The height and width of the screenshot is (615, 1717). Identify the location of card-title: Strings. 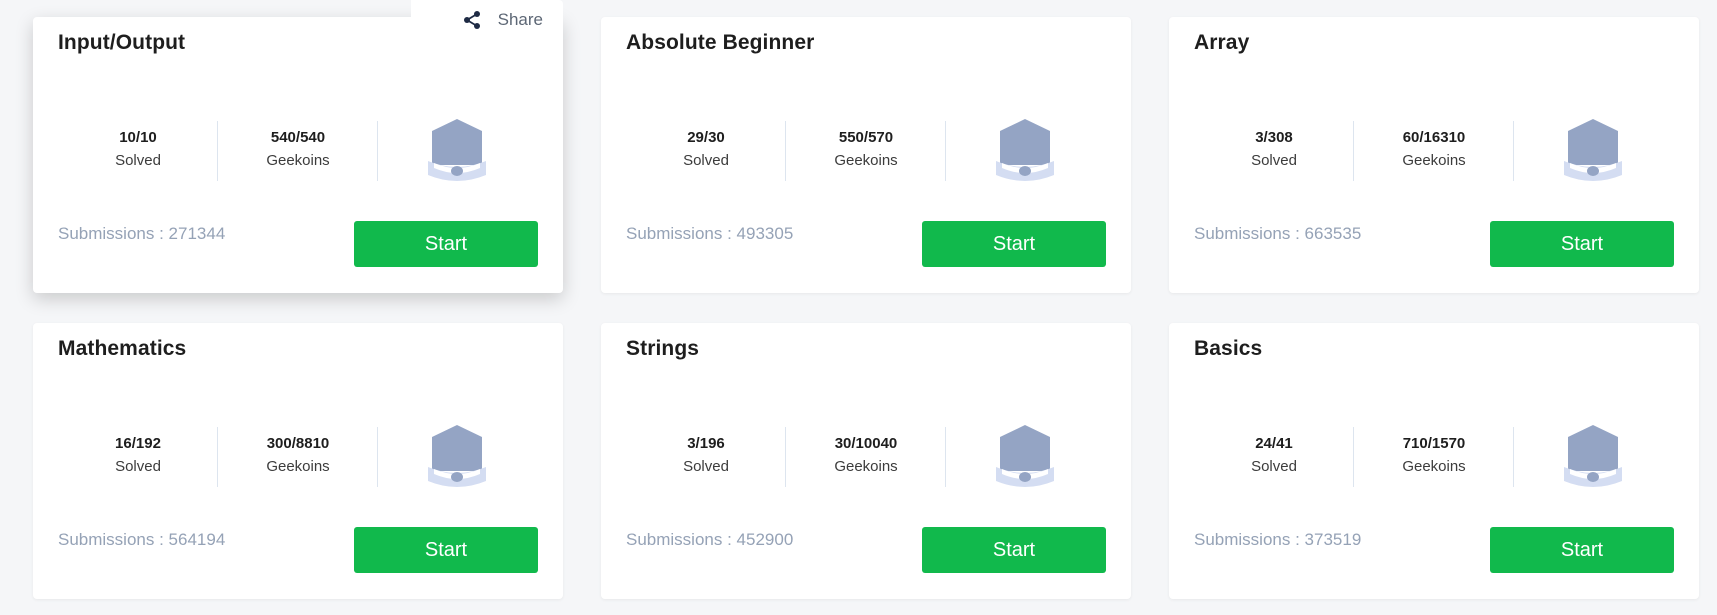
(663, 348).